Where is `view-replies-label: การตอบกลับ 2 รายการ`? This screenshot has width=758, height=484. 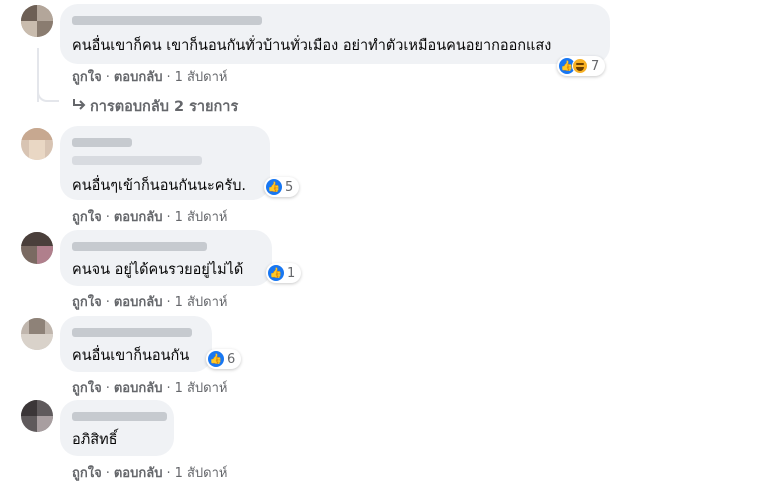 view-replies-label: การตอบกลับ 2 รายการ is located at coordinates (164, 107).